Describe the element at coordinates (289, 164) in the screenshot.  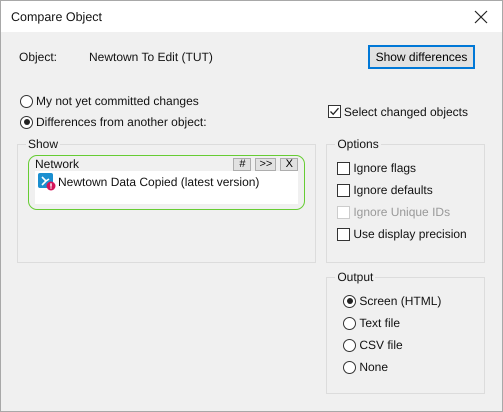
I see `small-button: X` at that location.